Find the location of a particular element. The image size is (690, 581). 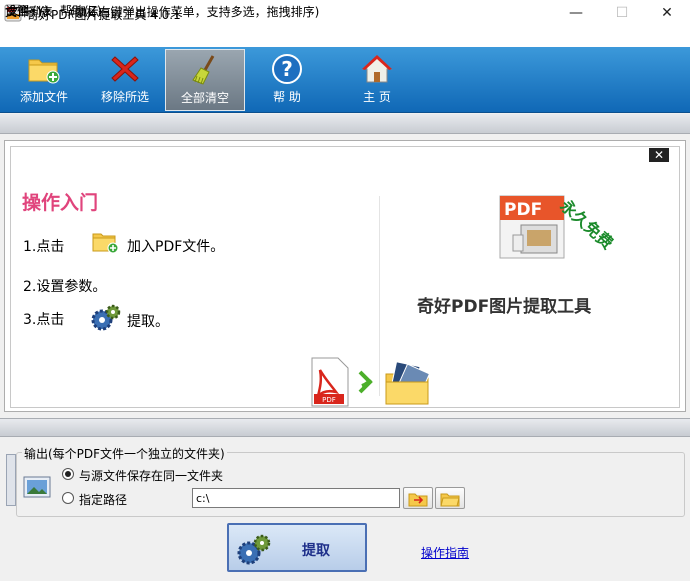

custom-path-label: 指定路径 is located at coordinates (103, 499).